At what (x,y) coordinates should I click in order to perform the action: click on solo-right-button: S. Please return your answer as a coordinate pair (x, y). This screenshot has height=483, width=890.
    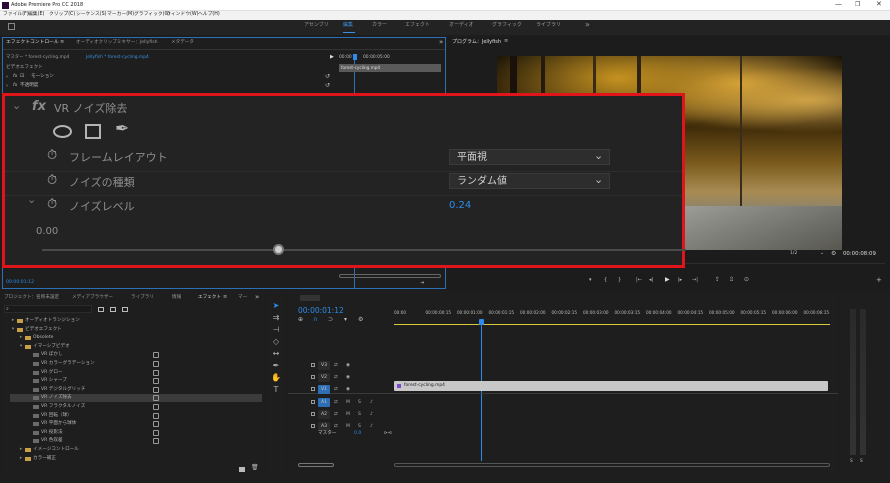
    Looking at the image, I should click on (861, 461).